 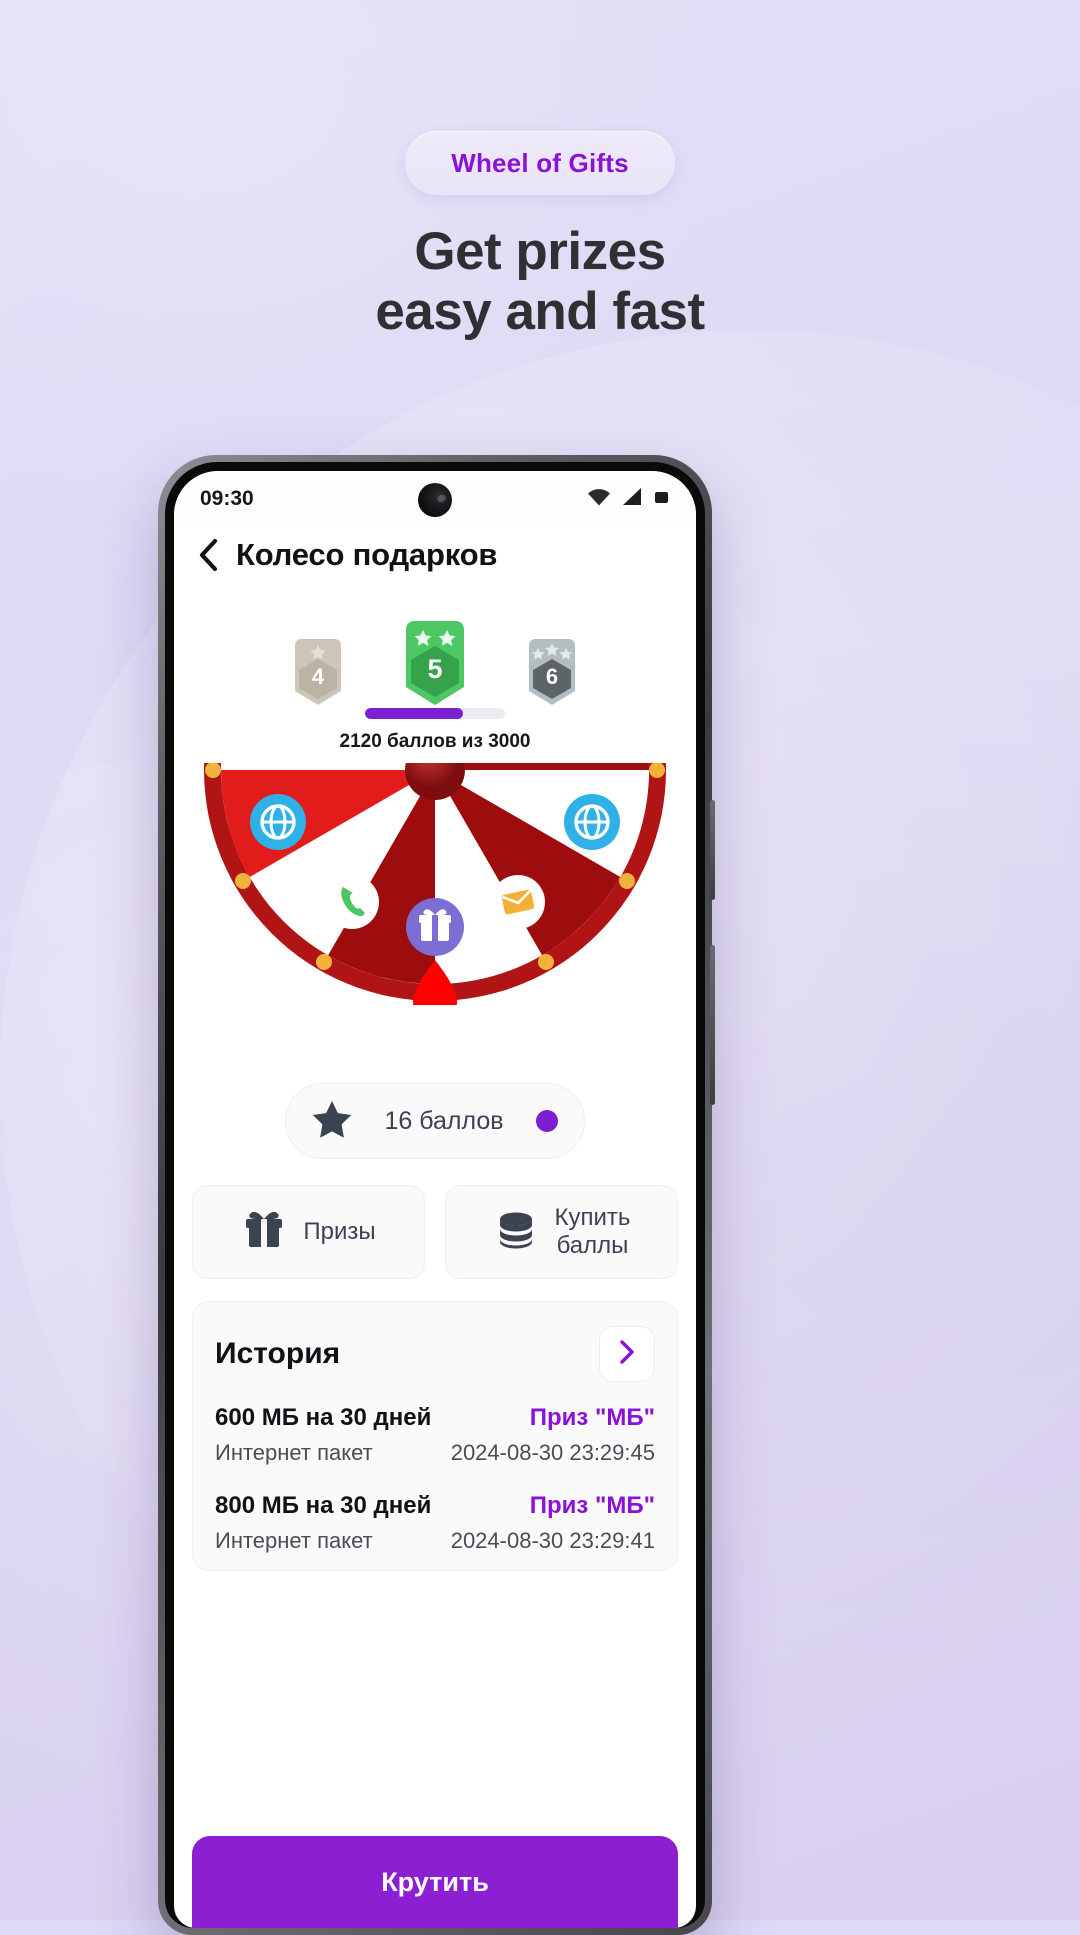 I want to click on level-badge-5-number: 5, so click(x=435, y=668).